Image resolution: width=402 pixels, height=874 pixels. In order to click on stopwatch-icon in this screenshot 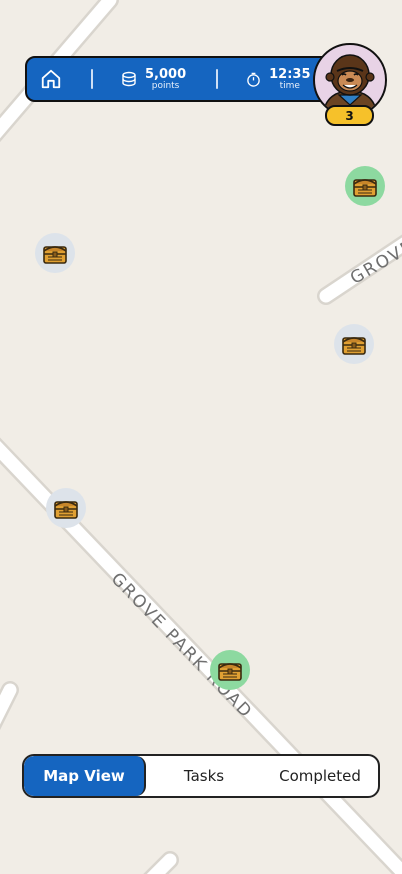, I will do `click(253, 79)`.